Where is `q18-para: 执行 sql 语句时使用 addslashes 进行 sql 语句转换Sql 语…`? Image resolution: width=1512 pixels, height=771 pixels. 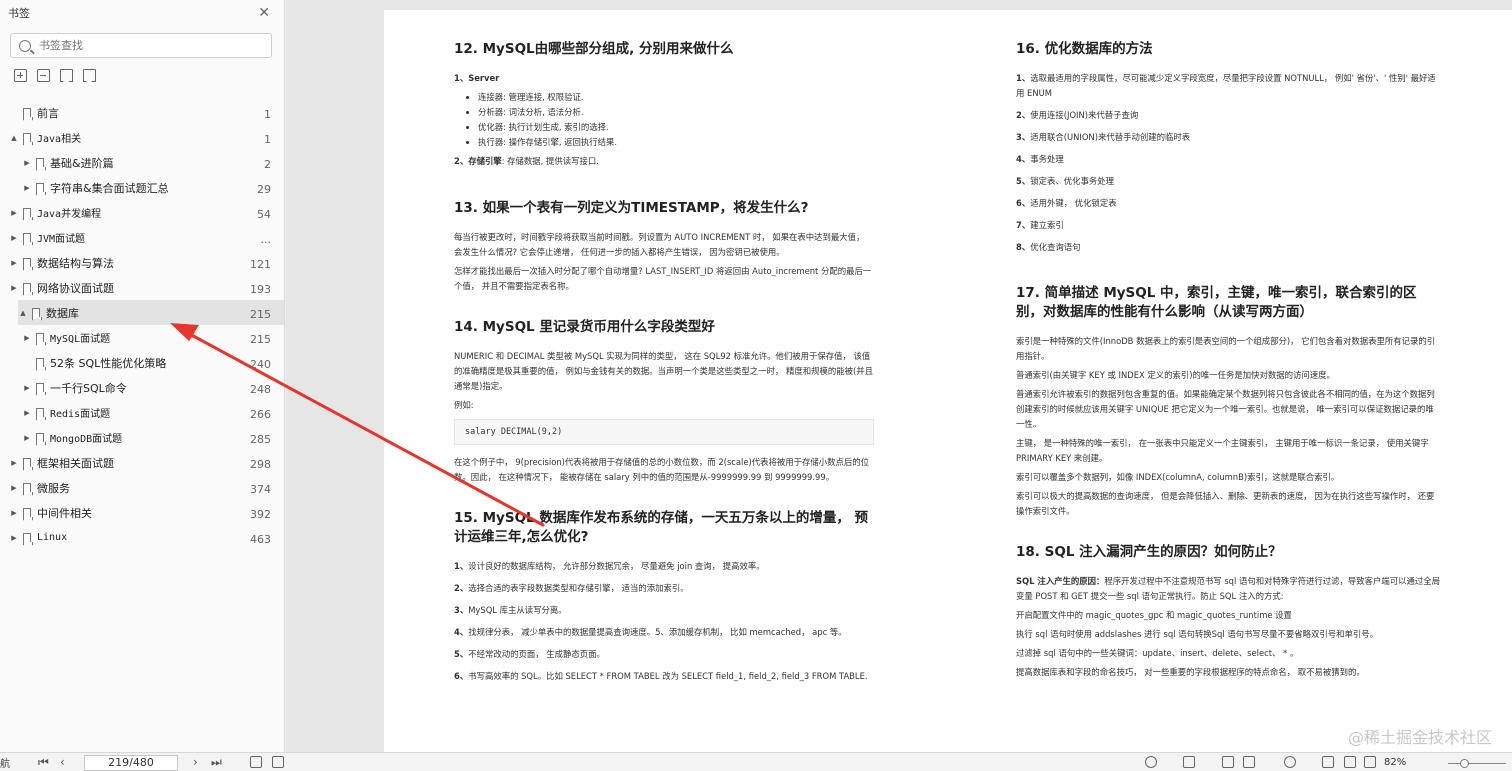 q18-para: 执行 sql 语句时使用 addslashes 进行 sql 语句转换Sql 语… is located at coordinates (1197, 634).